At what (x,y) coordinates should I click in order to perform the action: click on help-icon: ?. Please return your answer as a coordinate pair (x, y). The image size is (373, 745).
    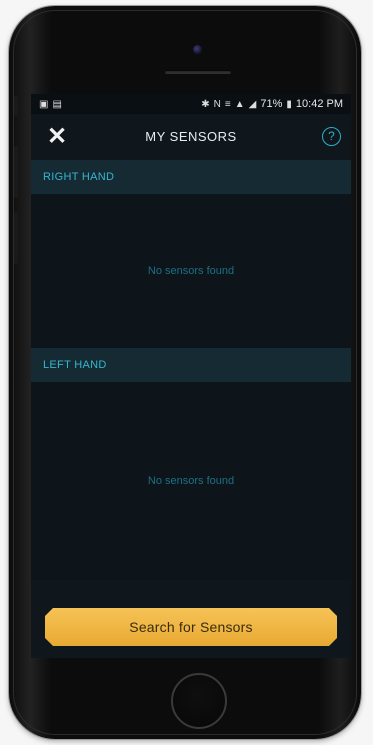
    Looking at the image, I should click on (331, 136).